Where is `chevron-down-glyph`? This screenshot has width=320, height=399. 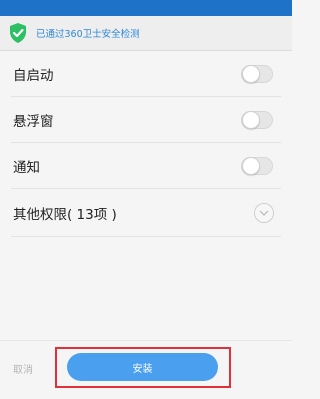 chevron-down-glyph is located at coordinates (264, 213).